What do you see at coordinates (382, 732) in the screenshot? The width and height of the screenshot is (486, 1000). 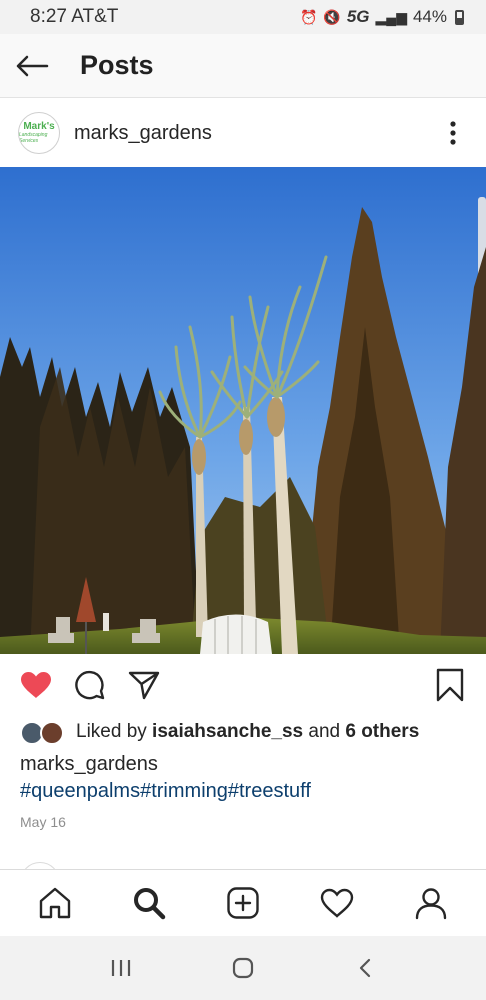 I see `likes-others: 6 others` at bounding box center [382, 732].